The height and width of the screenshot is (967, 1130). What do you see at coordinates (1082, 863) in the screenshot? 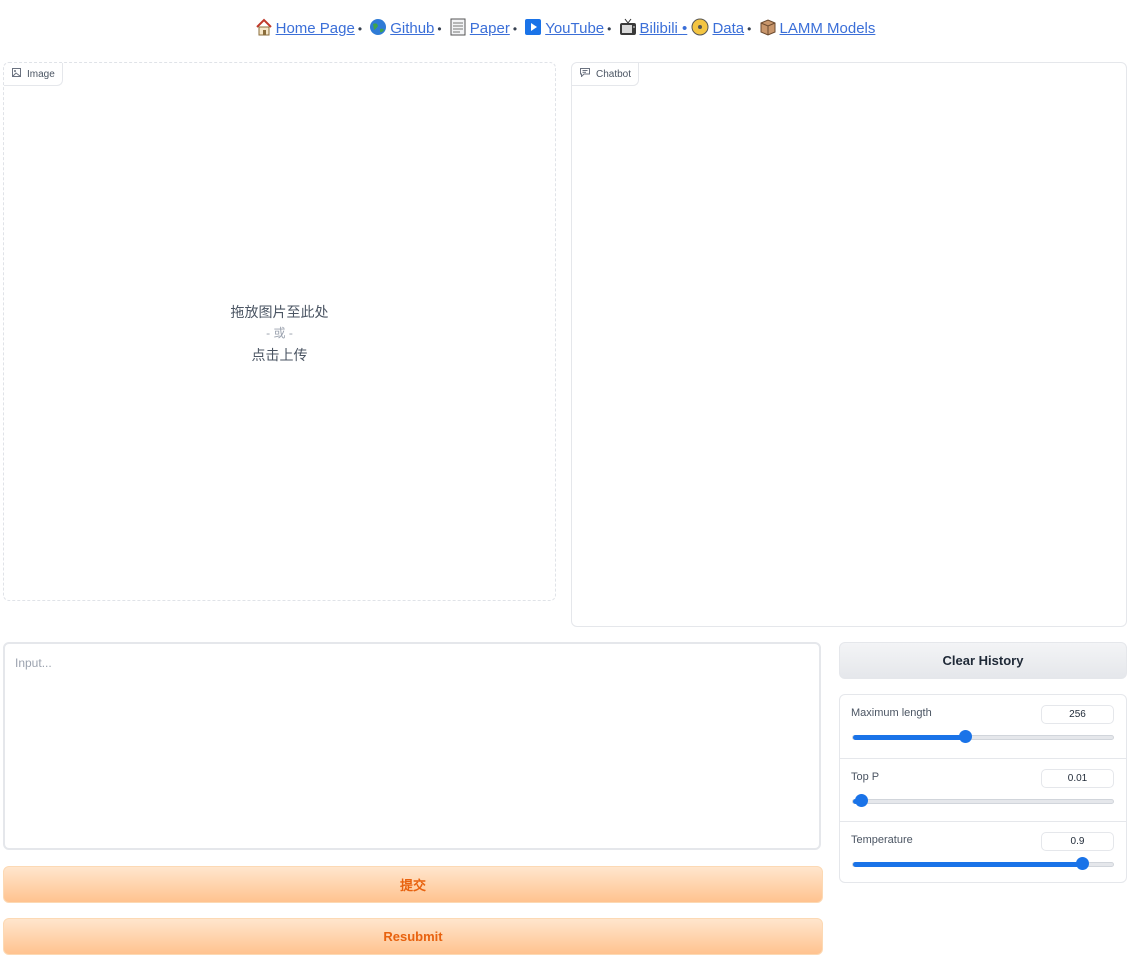
I see `temperature-slider-thumb` at bounding box center [1082, 863].